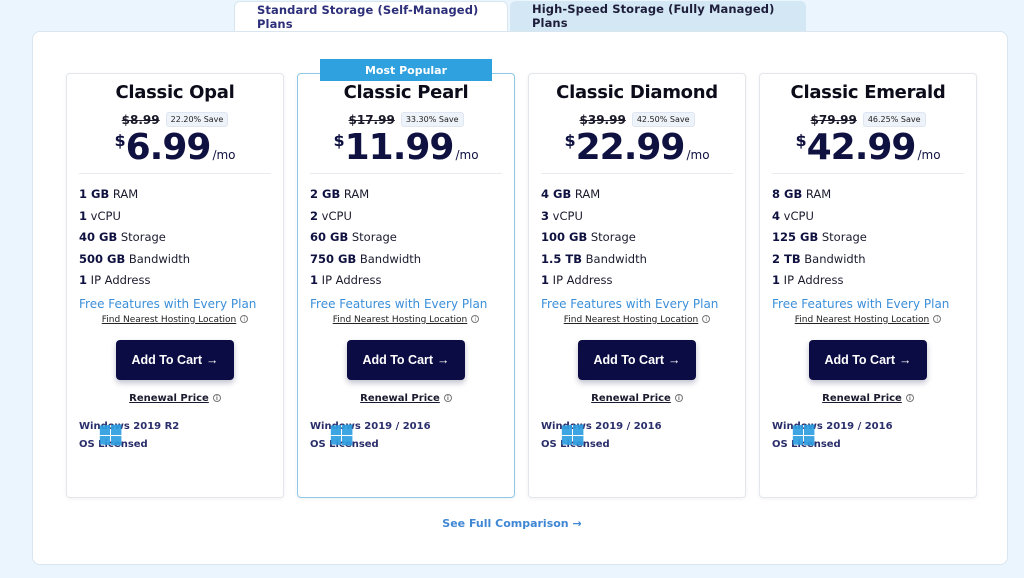 Image resolution: width=1024 pixels, height=578 pixels. Describe the element at coordinates (512, 523) in the screenshot. I see `see-full-comparison-link: See Full Comparison →` at that location.